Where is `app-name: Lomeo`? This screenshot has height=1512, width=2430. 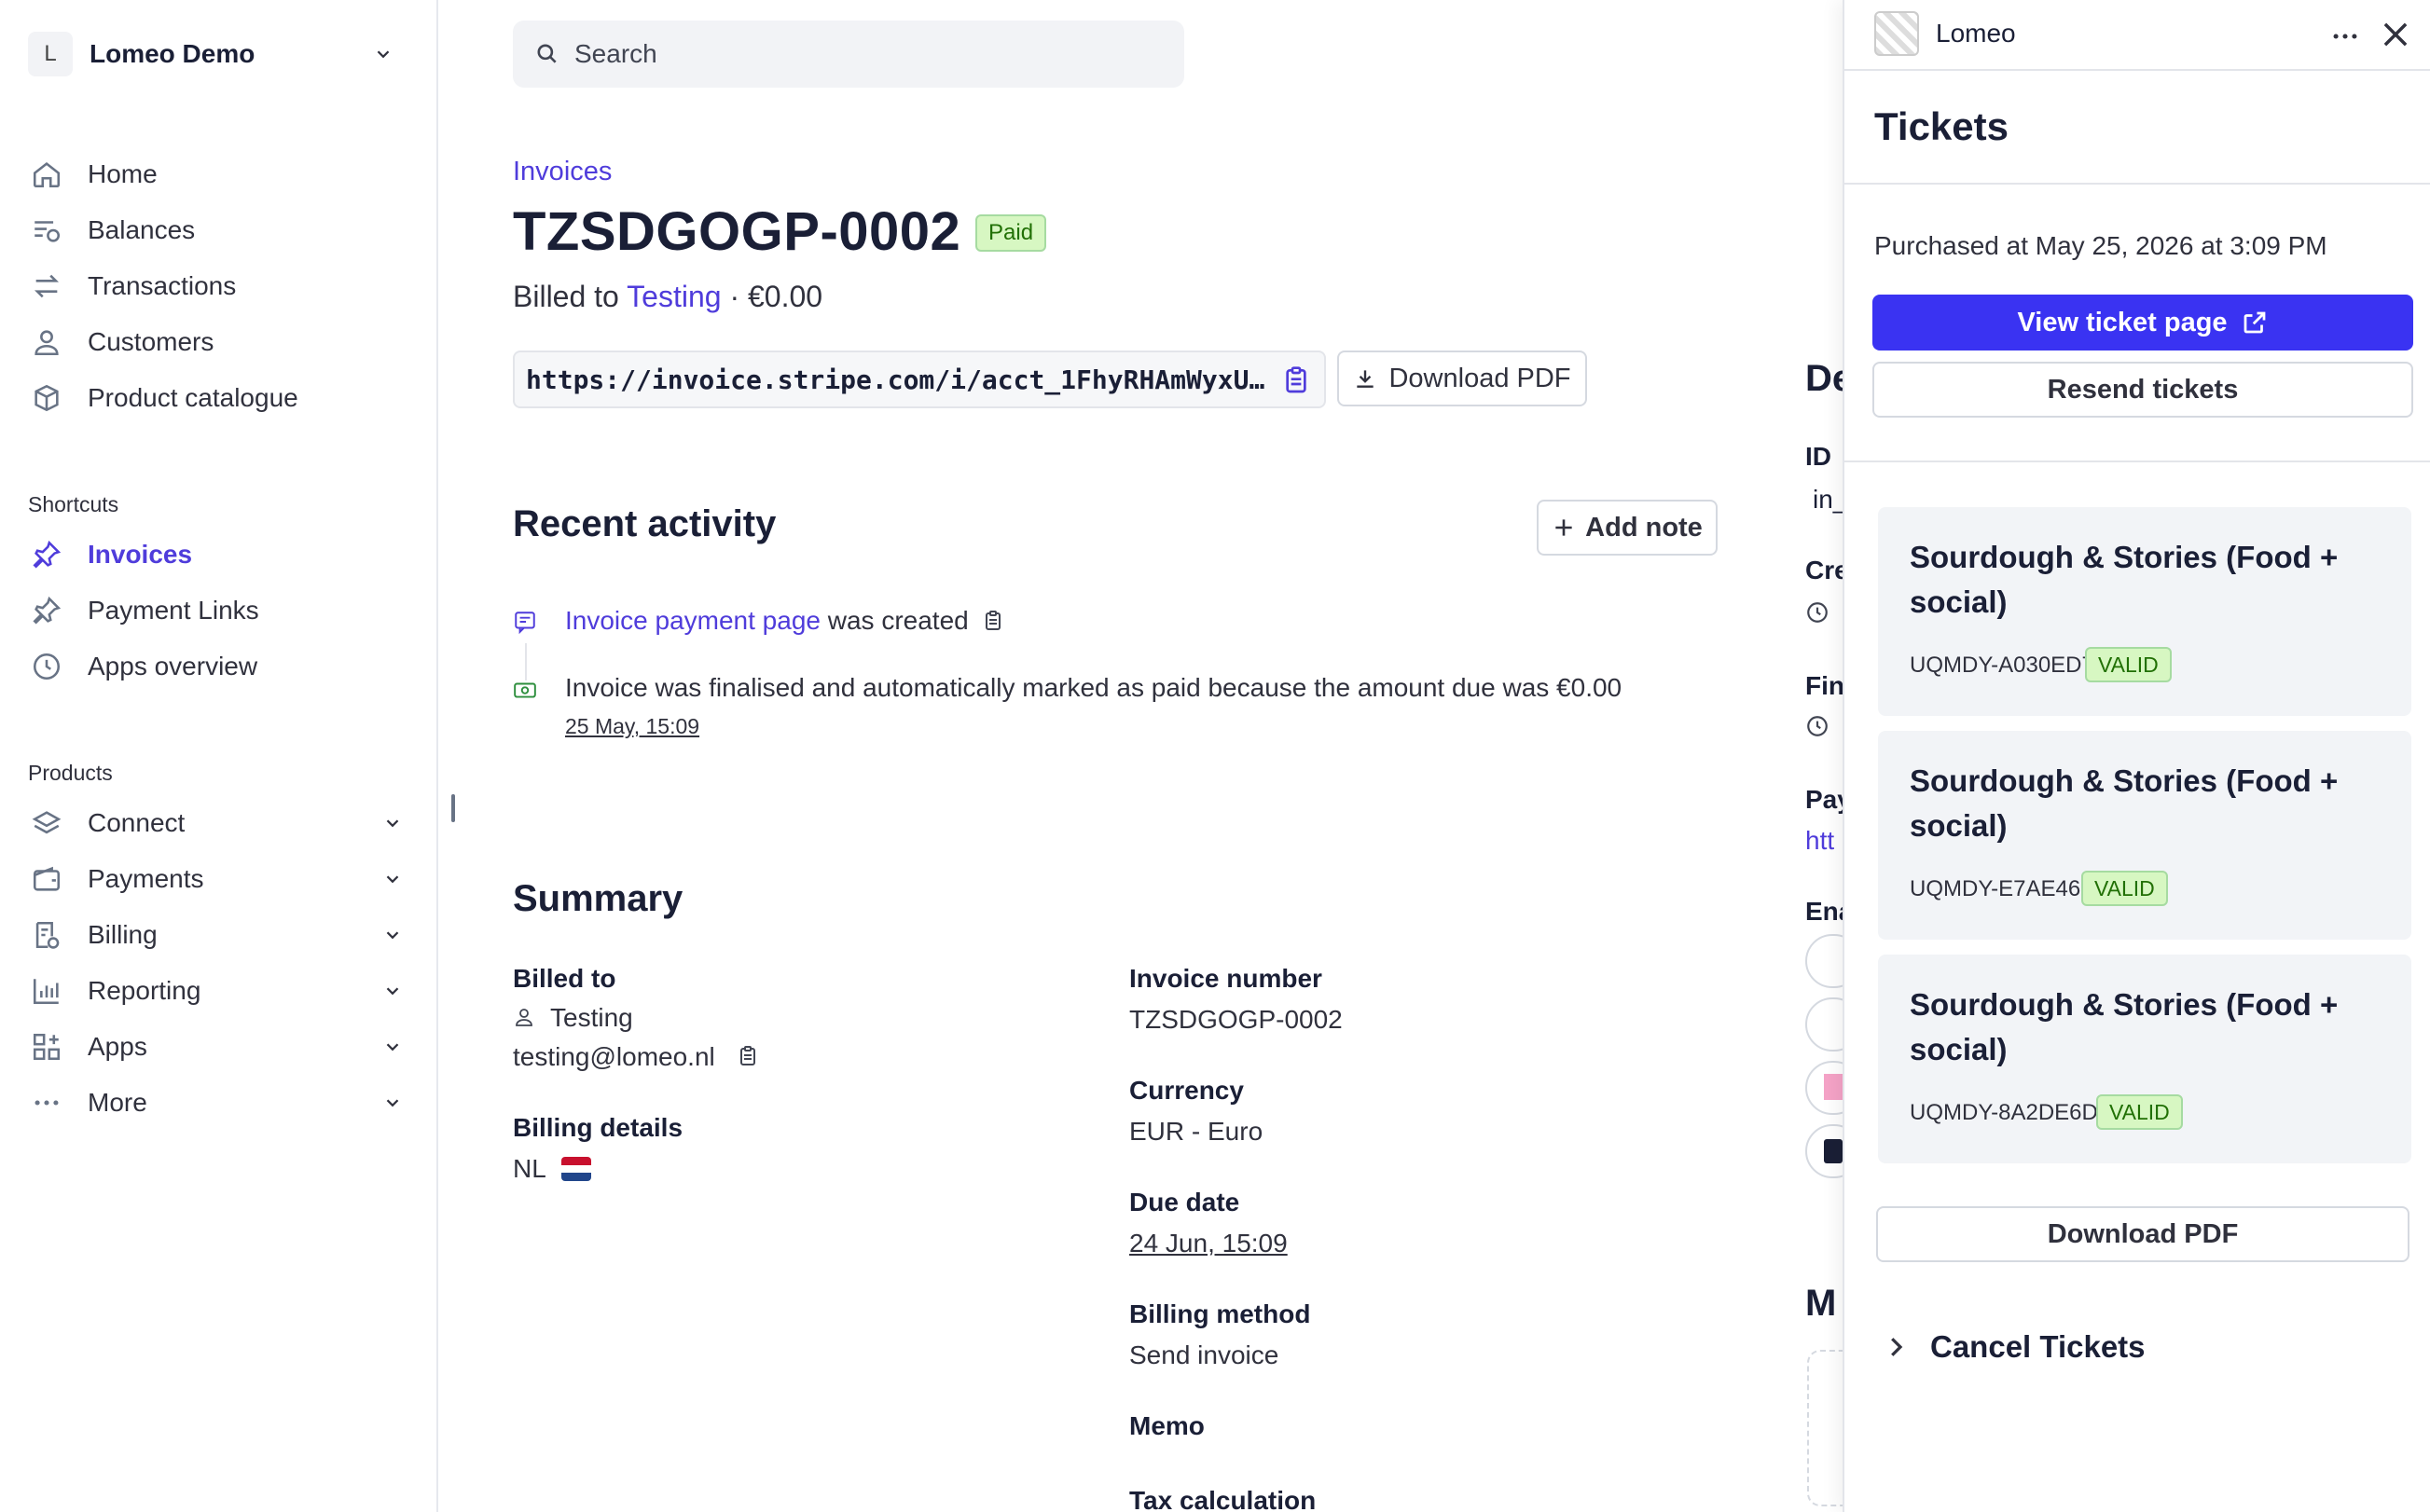 app-name: Lomeo is located at coordinates (1976, 34).